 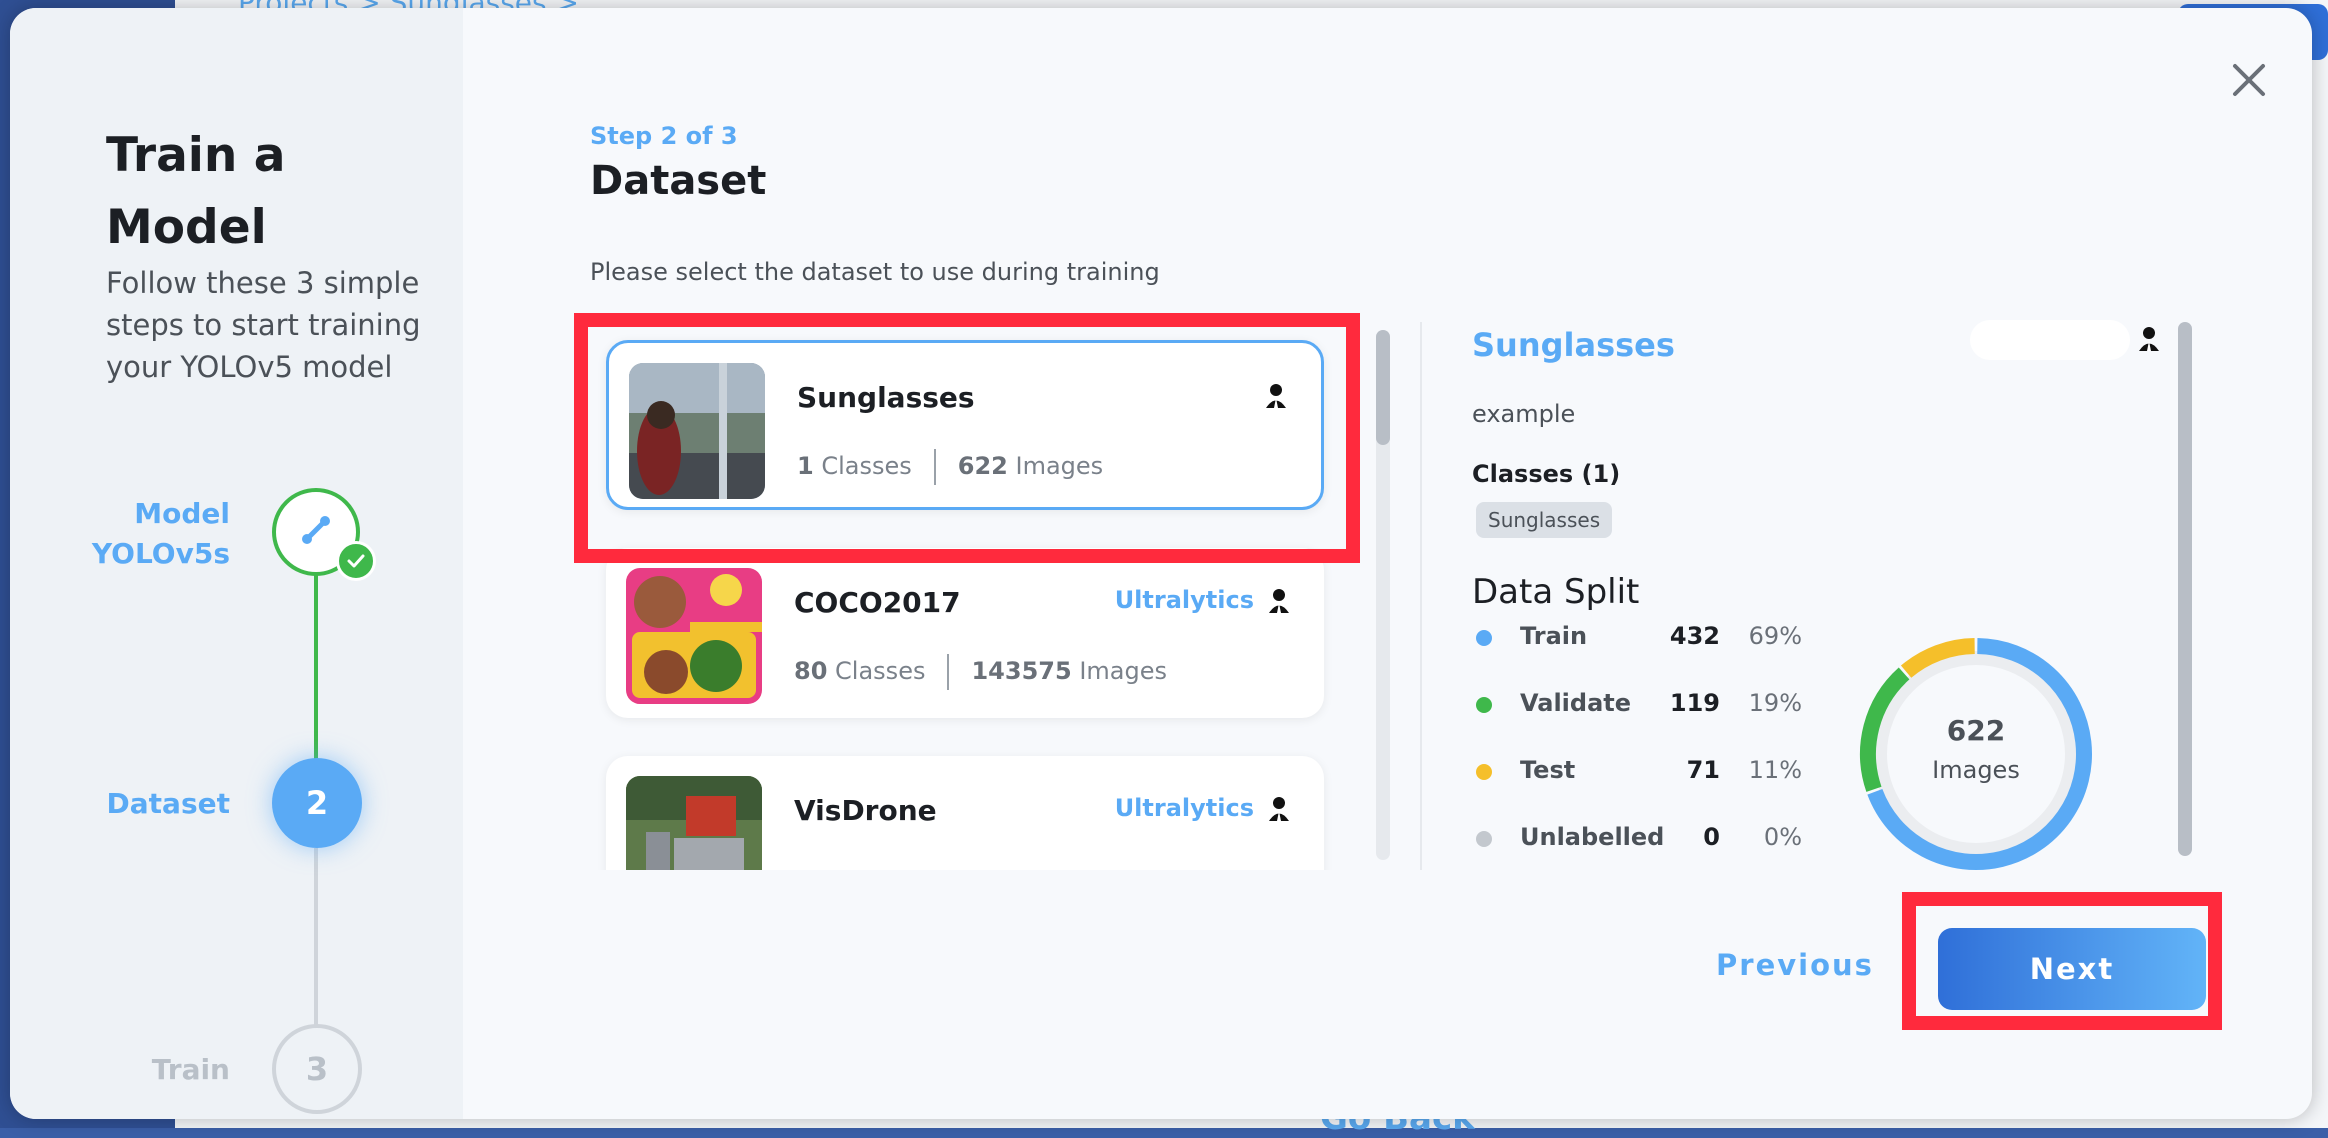 I want to click on previous-button: Previous, so click(x=1795, y=970).